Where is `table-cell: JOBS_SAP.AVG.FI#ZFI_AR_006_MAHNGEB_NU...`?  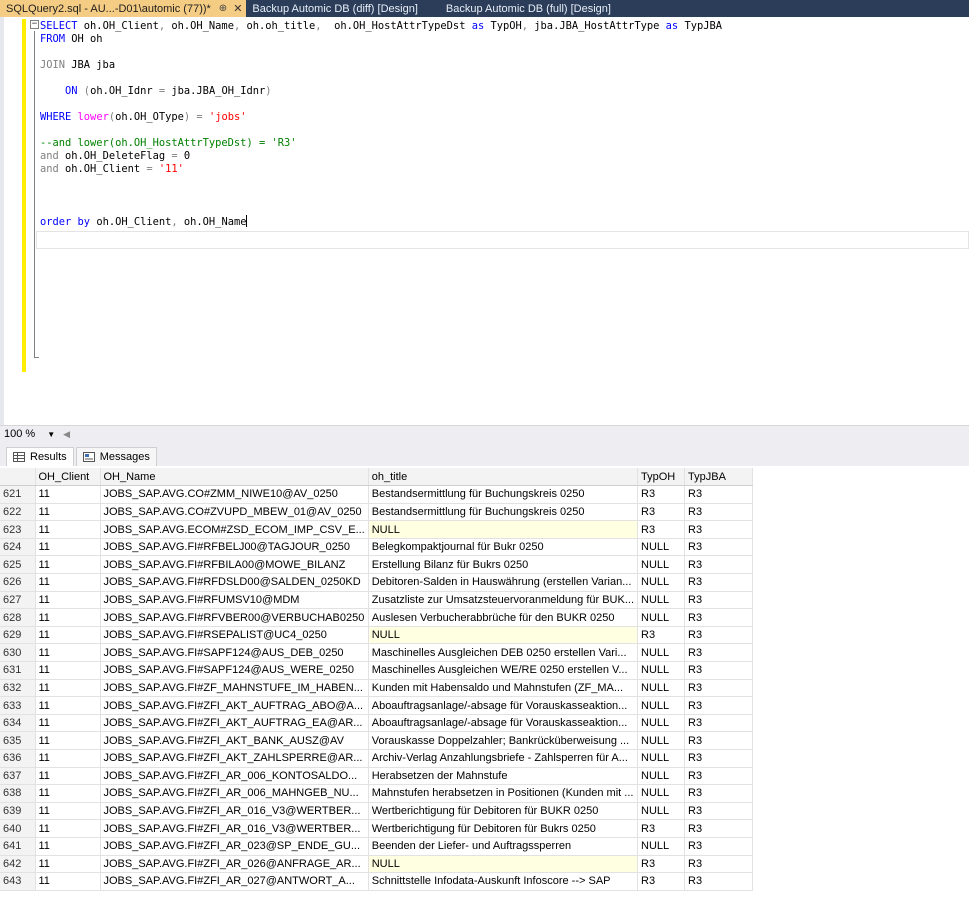 table-cell: JOBS_SAP.AVG.FI#ZFI_AR_006_MAHNGEB_NU... is located at coordinates (234, 793).